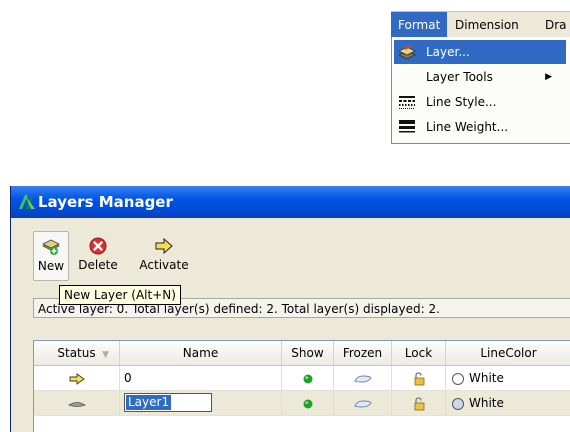 The image size is (570, 432). I want to click on column-header-lock: Lock, so click(419, 353).